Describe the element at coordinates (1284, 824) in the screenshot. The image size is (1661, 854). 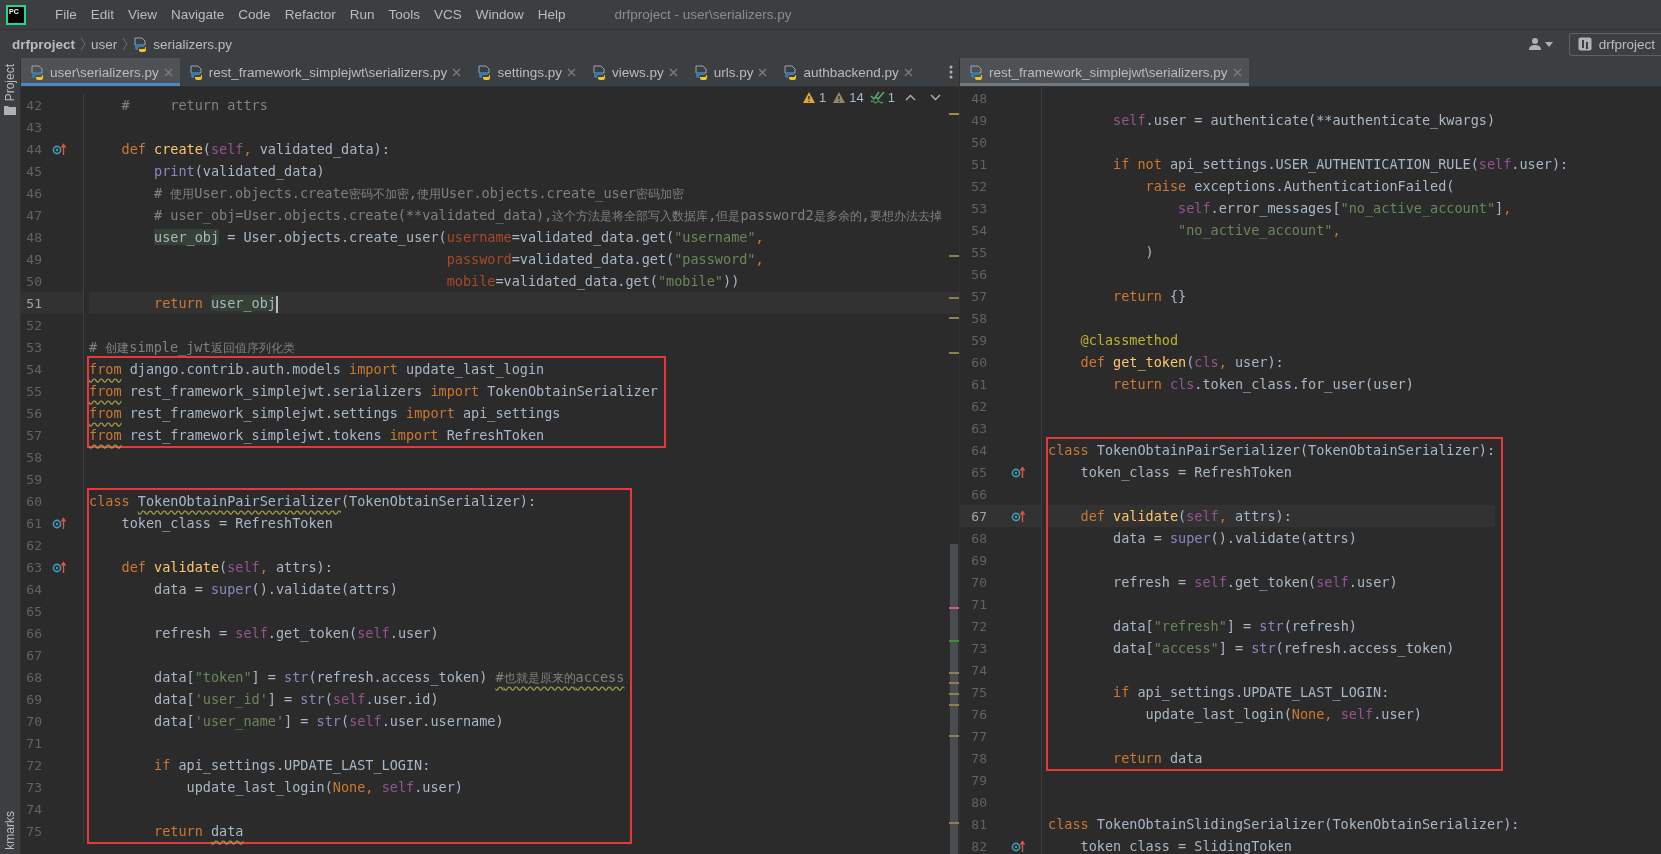
I see `code-line: class TokenObtainSlidingSerializer(TokenObtainSerializer):` at that location.